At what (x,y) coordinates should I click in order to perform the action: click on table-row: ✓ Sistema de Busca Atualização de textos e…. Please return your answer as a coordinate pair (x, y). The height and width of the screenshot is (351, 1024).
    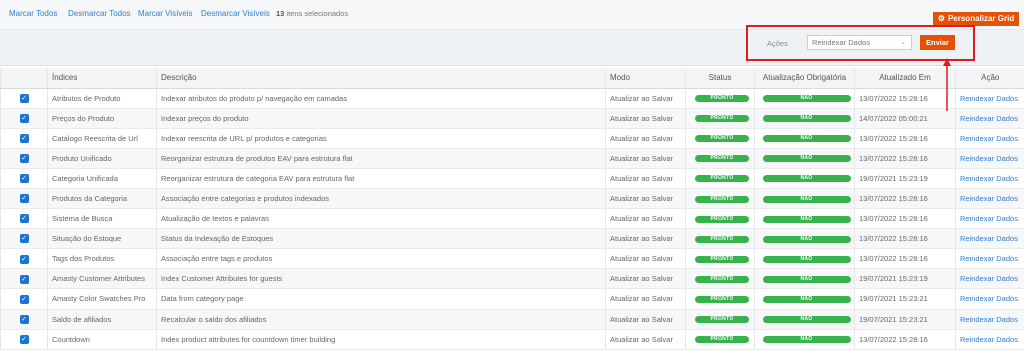
    Looking at the image, I should click on (512, 219).